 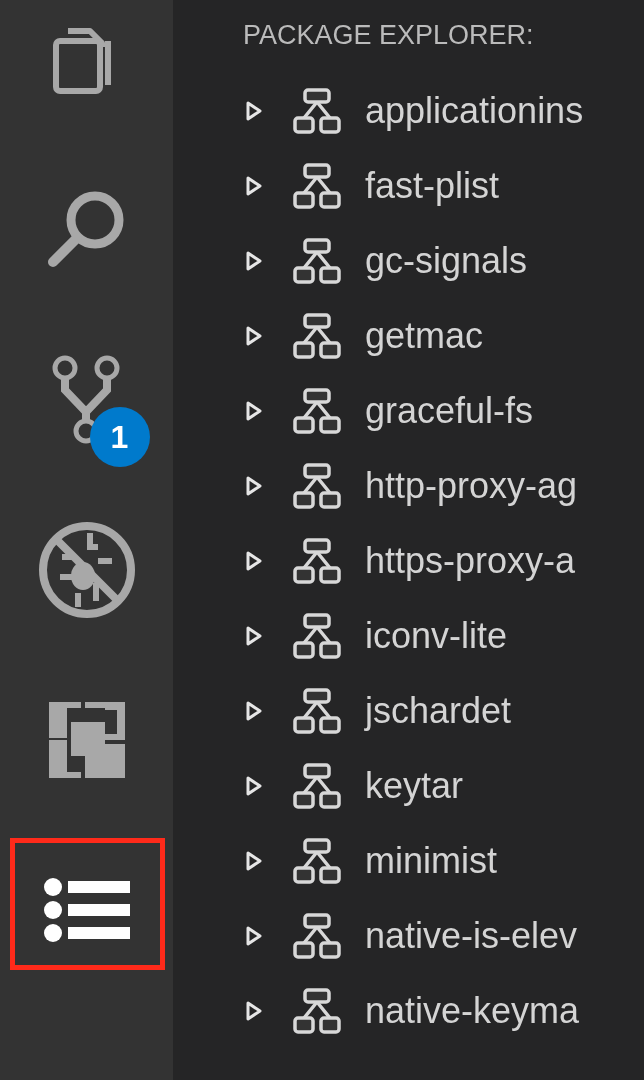 What do you see at coordinates (471, 485) in the screenshot?
I see `package-name: http-proxy-ag` at bounding box center [471, 485].